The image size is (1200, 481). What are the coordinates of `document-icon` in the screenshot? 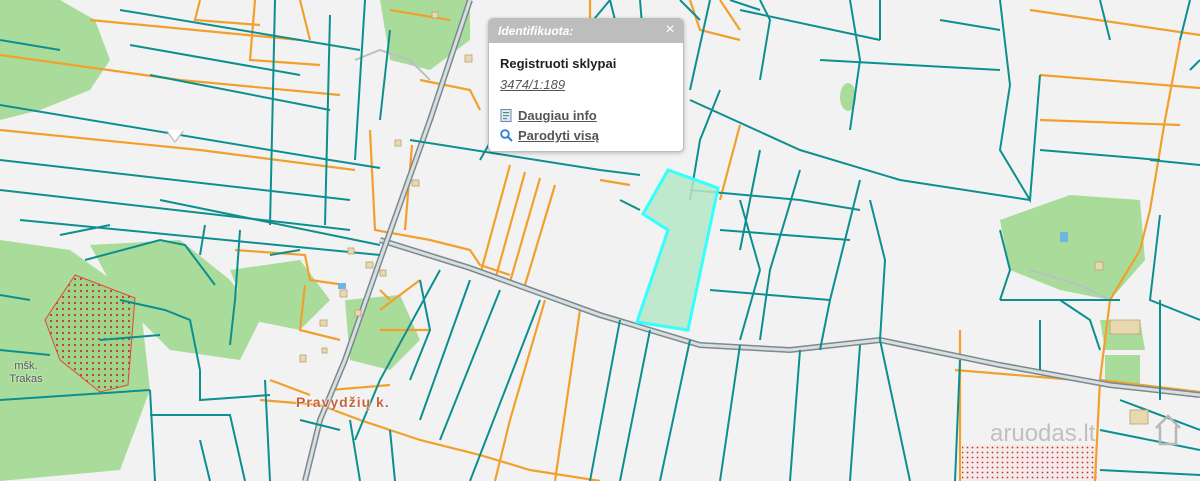 It's located at (506, 115).